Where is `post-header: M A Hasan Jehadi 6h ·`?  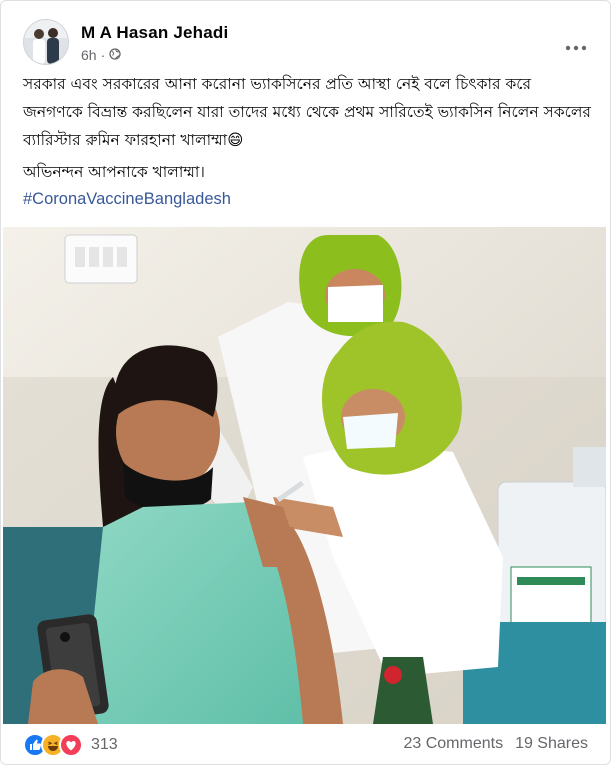 post-header: M A Hasan Jehadi 6h · is located at coordinates (308, 44).